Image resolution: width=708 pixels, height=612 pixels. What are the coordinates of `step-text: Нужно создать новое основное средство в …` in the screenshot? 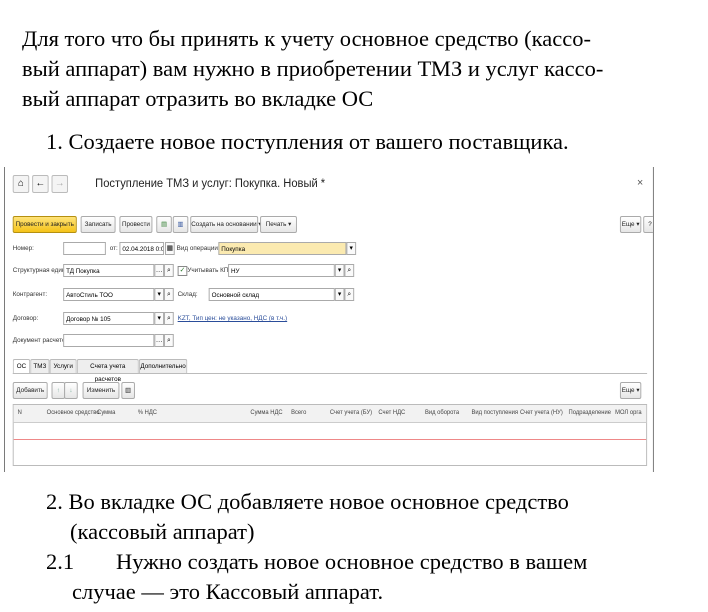 It's located at (352, 561).